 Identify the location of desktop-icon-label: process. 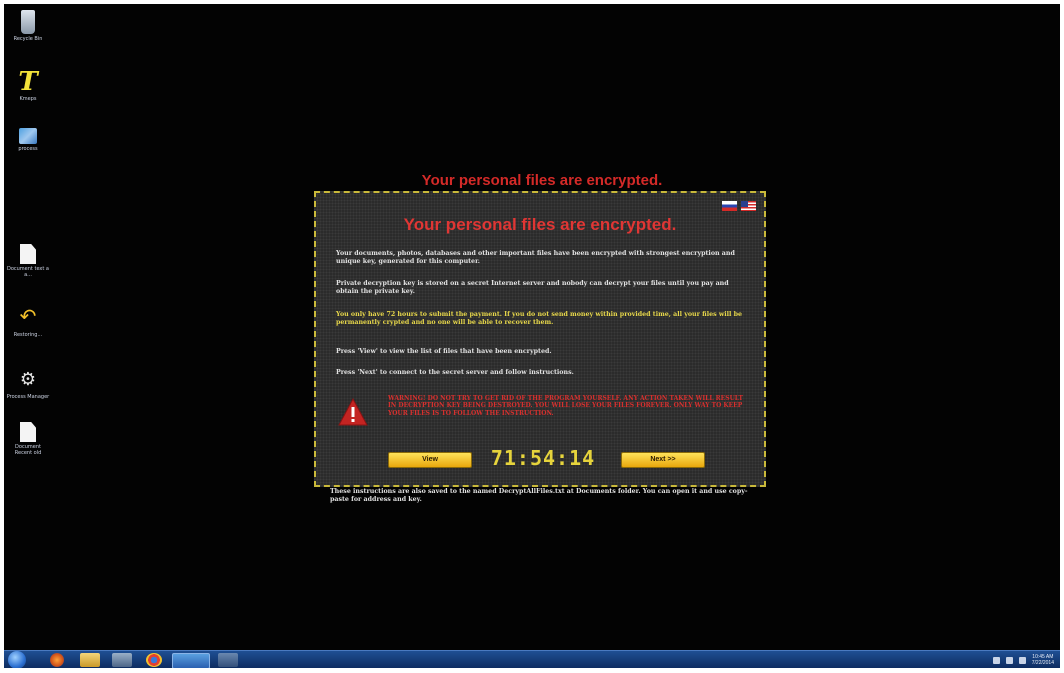
(28, 149).